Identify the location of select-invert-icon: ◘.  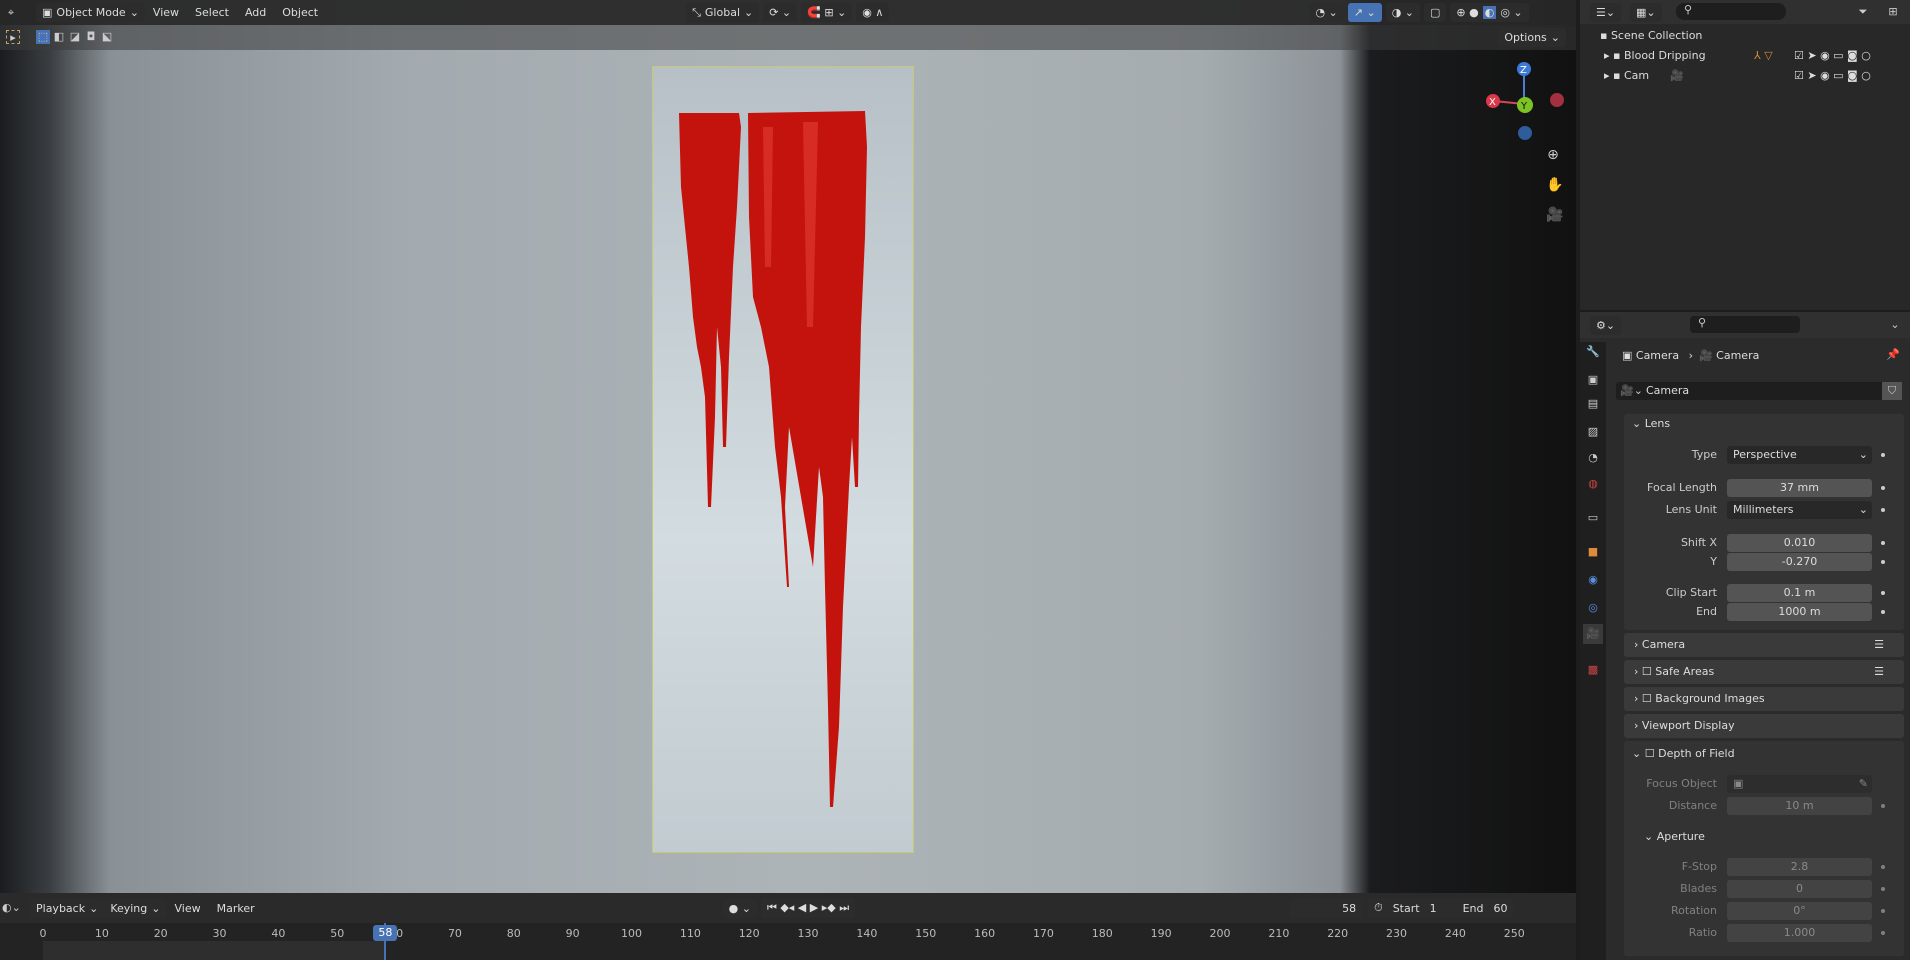
(91, 37).